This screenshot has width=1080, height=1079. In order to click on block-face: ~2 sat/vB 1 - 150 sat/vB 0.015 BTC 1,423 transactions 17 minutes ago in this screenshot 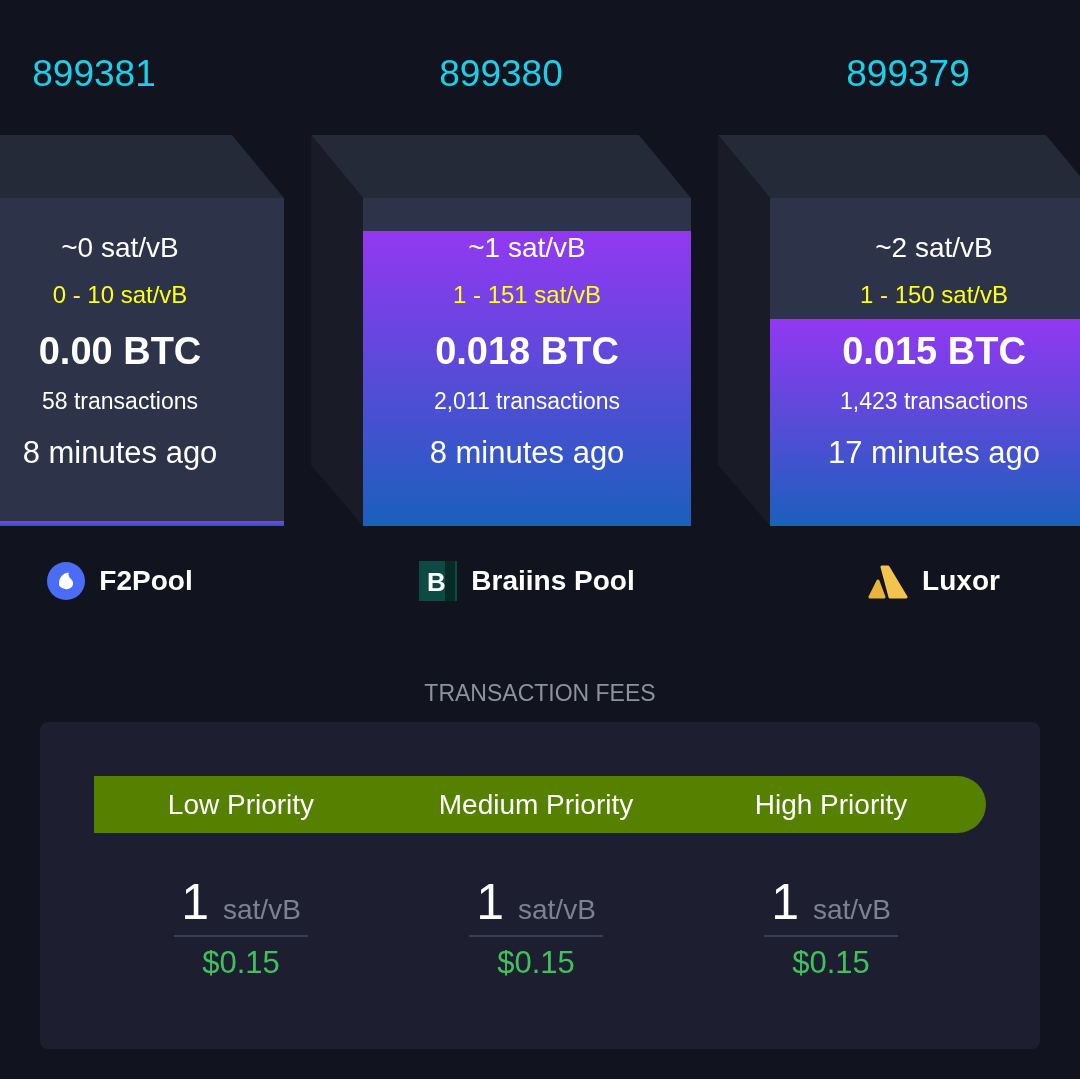, I will do `click(925, 362)`.